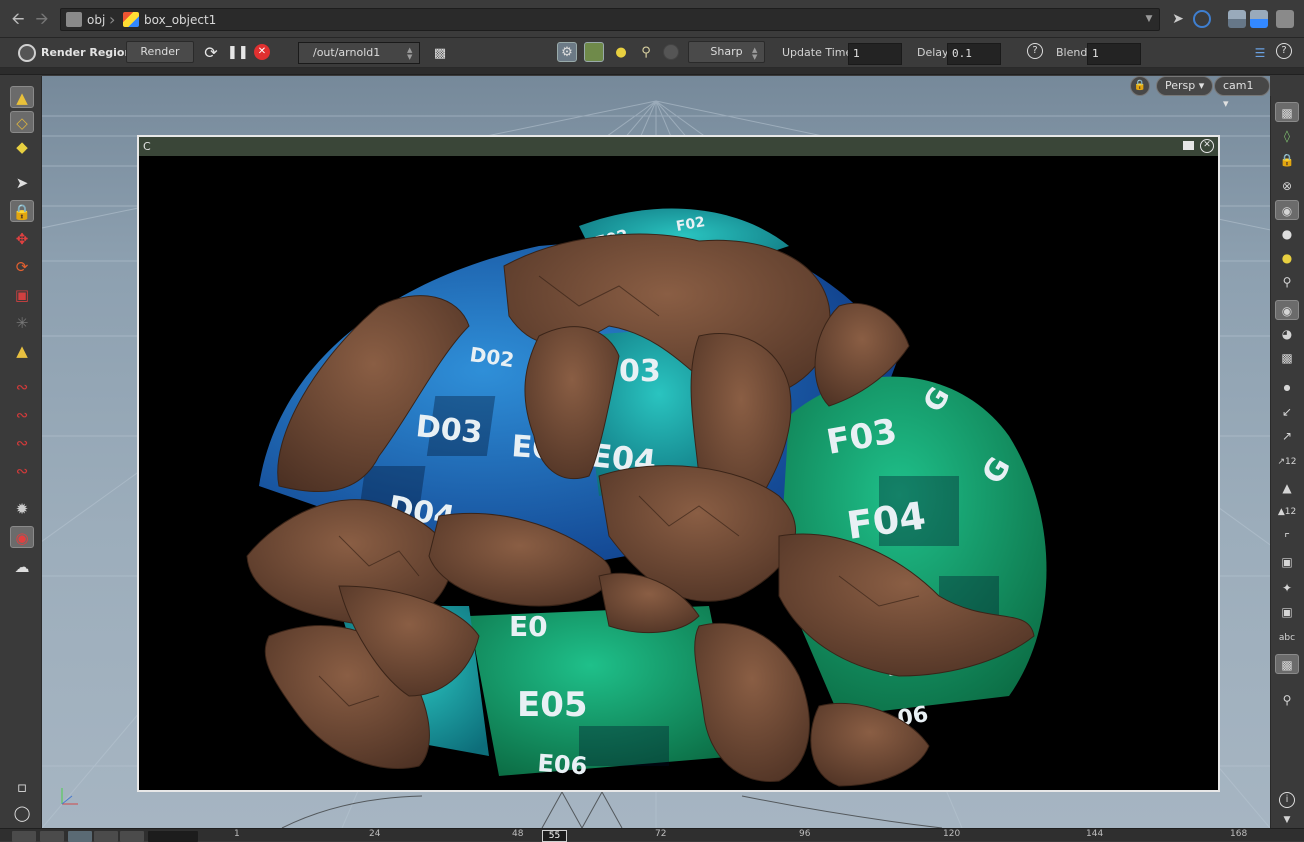 Image resolution: width=1304 pixels, height=842 pixels. I want to click on close-circle-icon: ⊗, so click(1287, 186).